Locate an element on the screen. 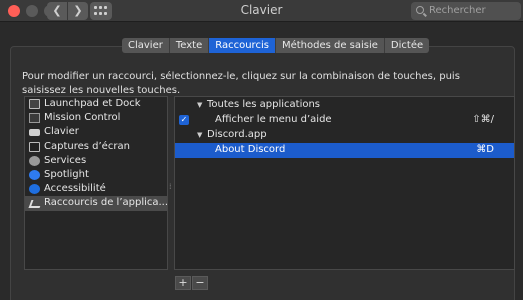 This screenshot has width=523, height=300. category-label: Mission Control is located at coordinates (82, 118).